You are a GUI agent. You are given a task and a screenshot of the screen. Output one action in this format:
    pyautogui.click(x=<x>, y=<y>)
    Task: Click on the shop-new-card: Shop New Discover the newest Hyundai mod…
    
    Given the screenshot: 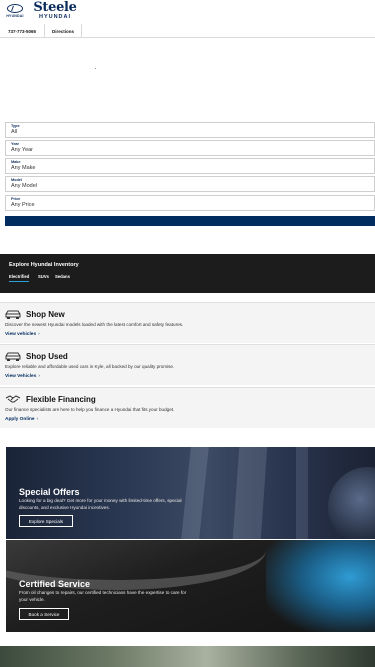 What is the action you would take?
    pyautogui.click(x=187, y=322)
    